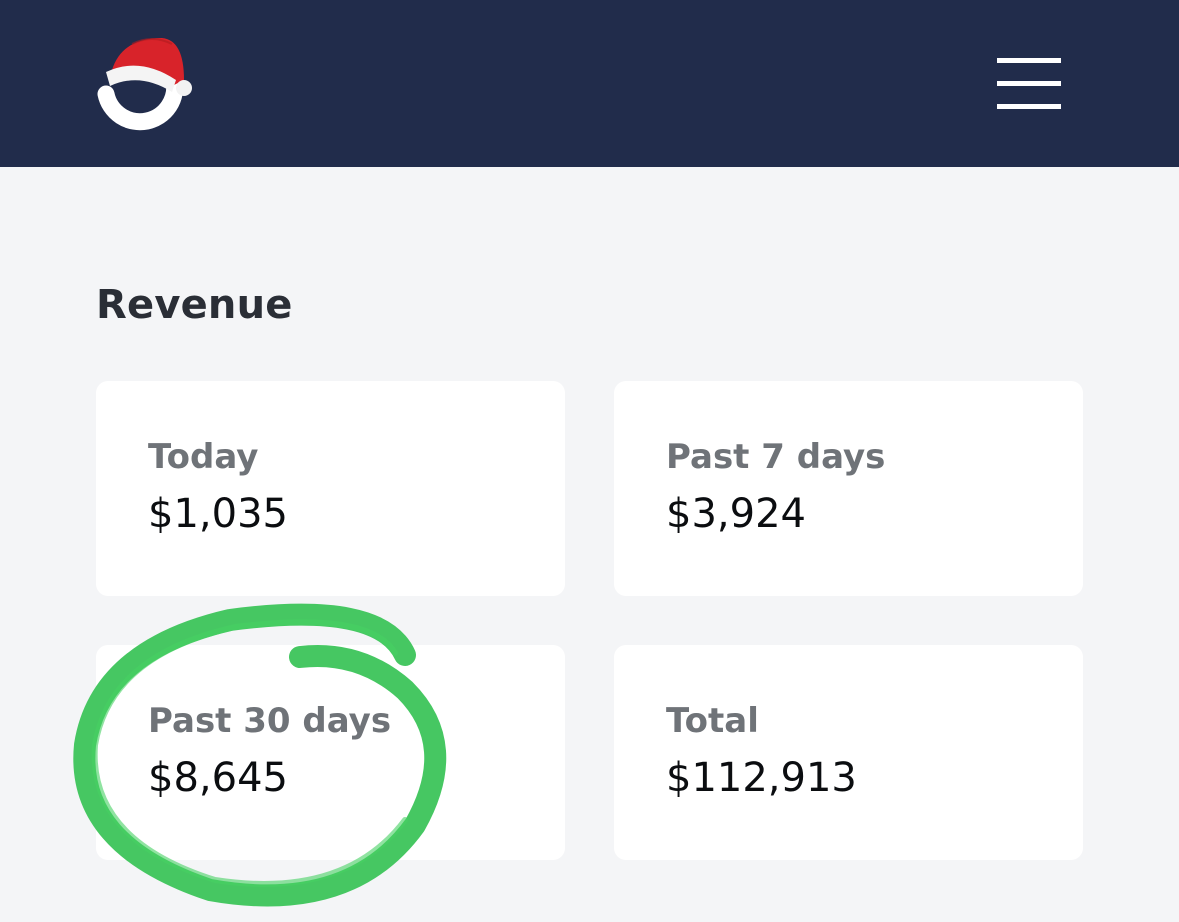 This screenshot has height=922, width=1179. What do you see at coordinates (218, 778) in the screenshot?
I see `card-value: $8,645` at bounding box center [218, 778].